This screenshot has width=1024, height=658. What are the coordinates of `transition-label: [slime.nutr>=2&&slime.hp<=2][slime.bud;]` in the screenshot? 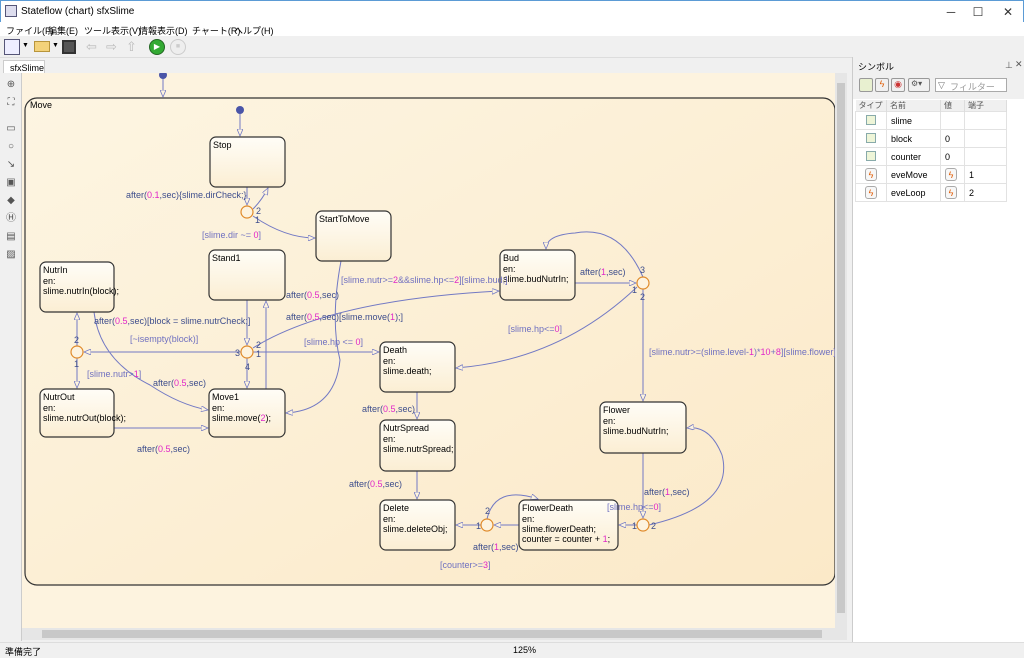 It's located at (424, 280).